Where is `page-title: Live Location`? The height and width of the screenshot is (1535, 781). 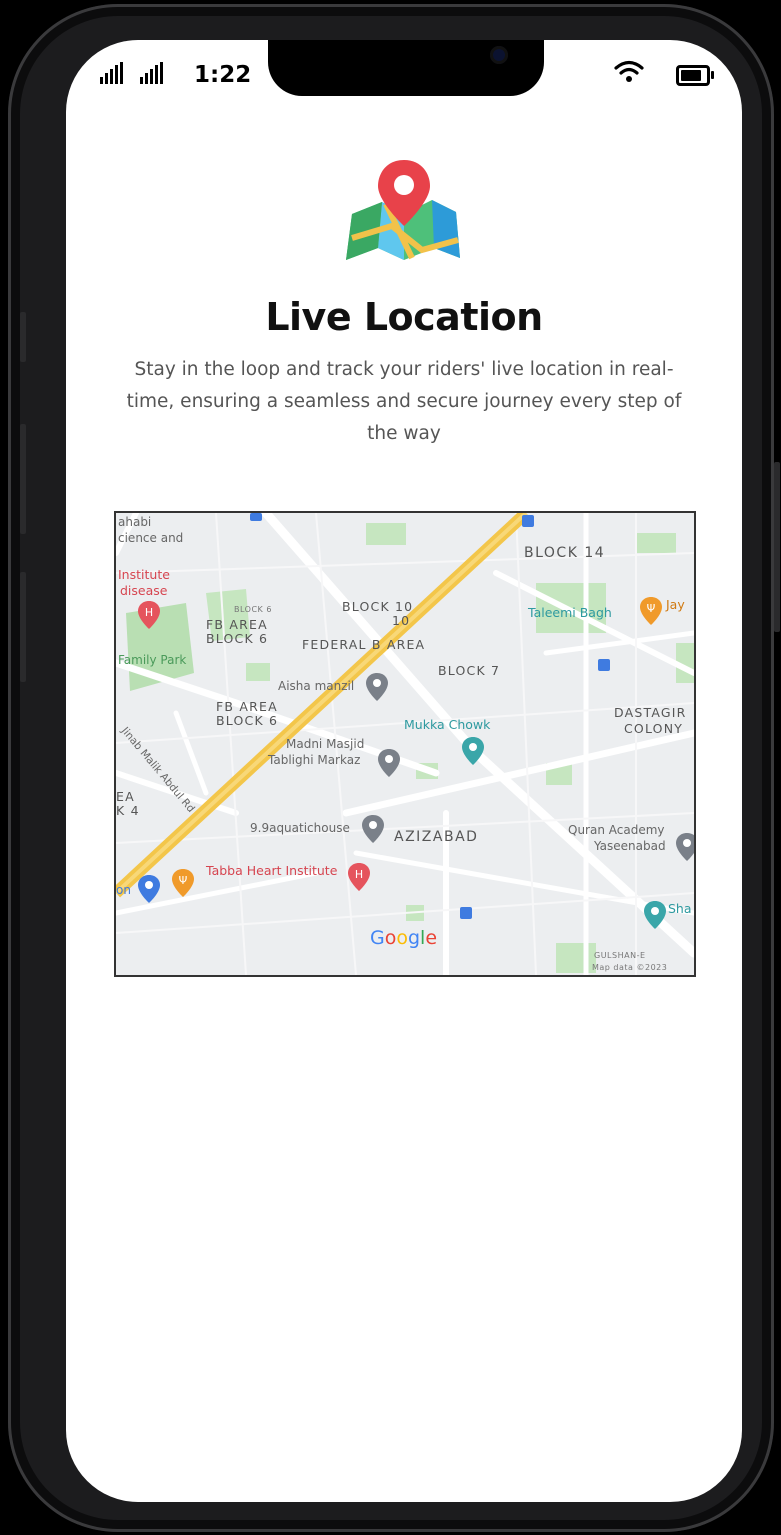 page-title: Live Location is located at coordinates (404, 317).